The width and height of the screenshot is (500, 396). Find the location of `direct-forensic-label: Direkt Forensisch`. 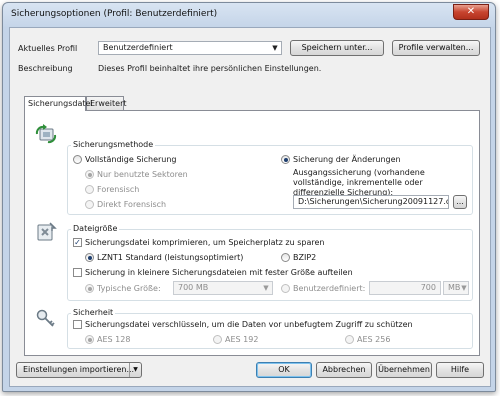

direct-forensic-label: Direkt Forensisch is located at coordinates (132, 204).